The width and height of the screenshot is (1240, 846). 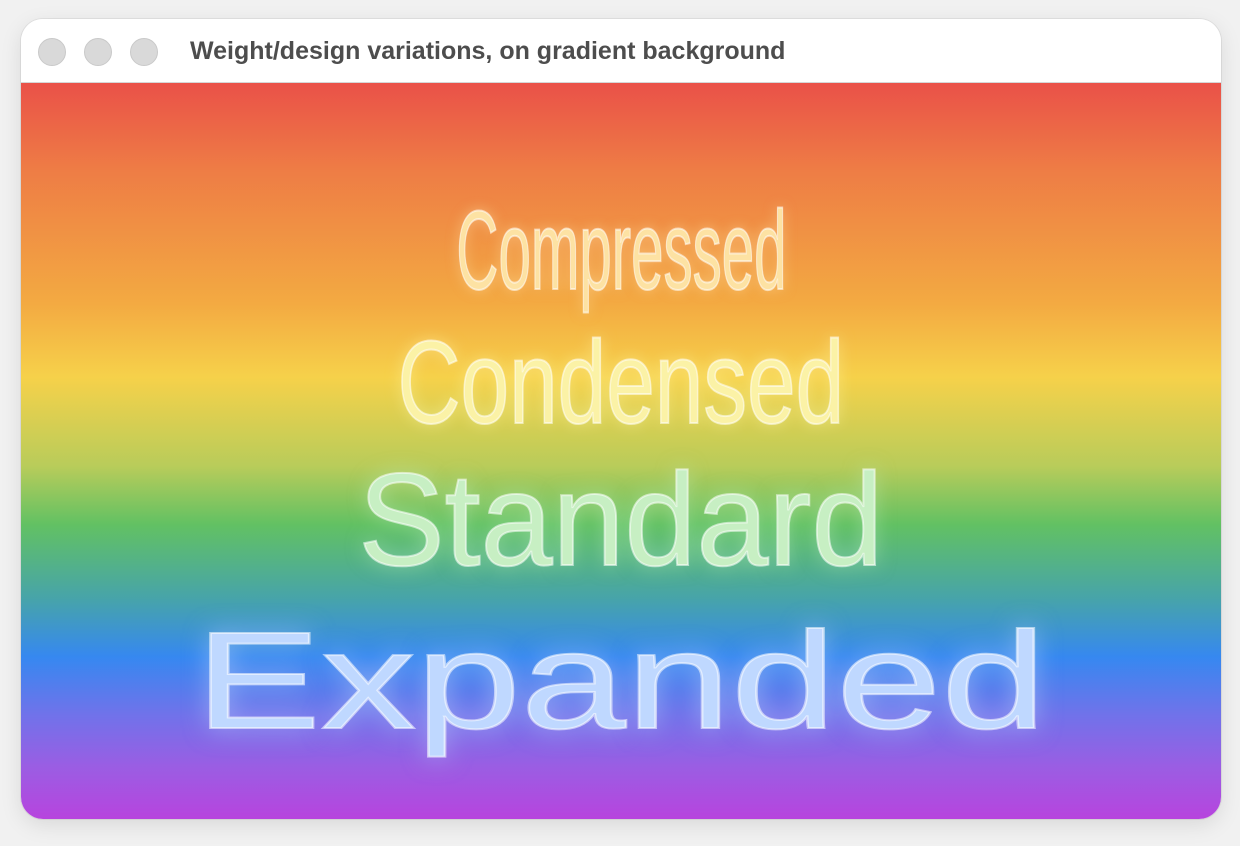 I want to click on close-button, so click(x=52, y=52).